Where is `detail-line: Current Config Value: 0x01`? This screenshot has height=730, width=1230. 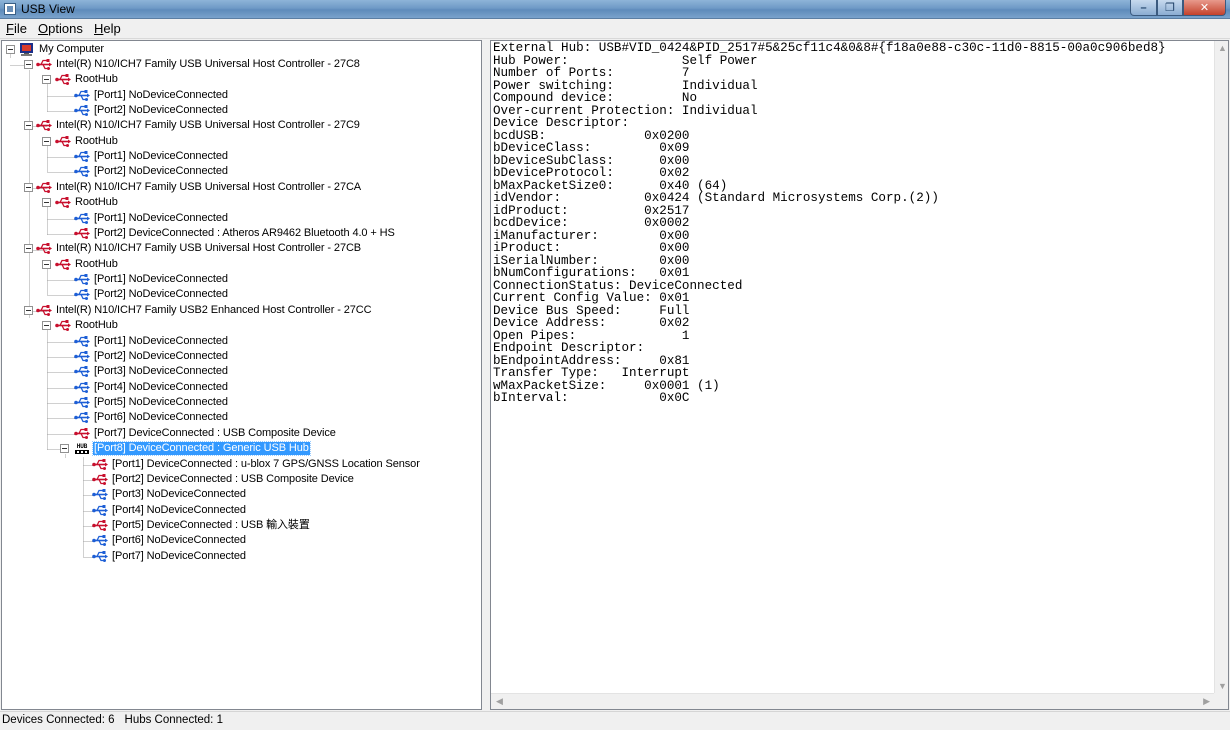 detail-line: Current Config Value: 0x01 is located at coordinates (591, 298).